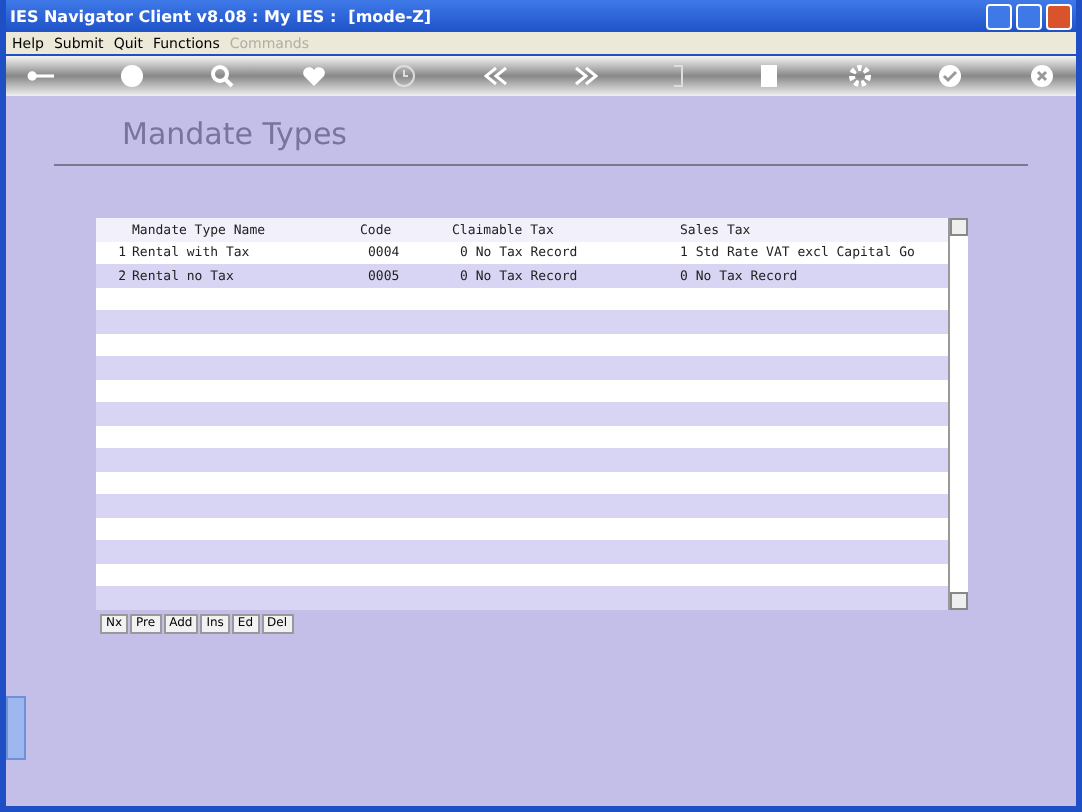  What do you see at coordinates (222, 76) in the screenshot?
I see `search-icon` at bounding box center [222, 76].